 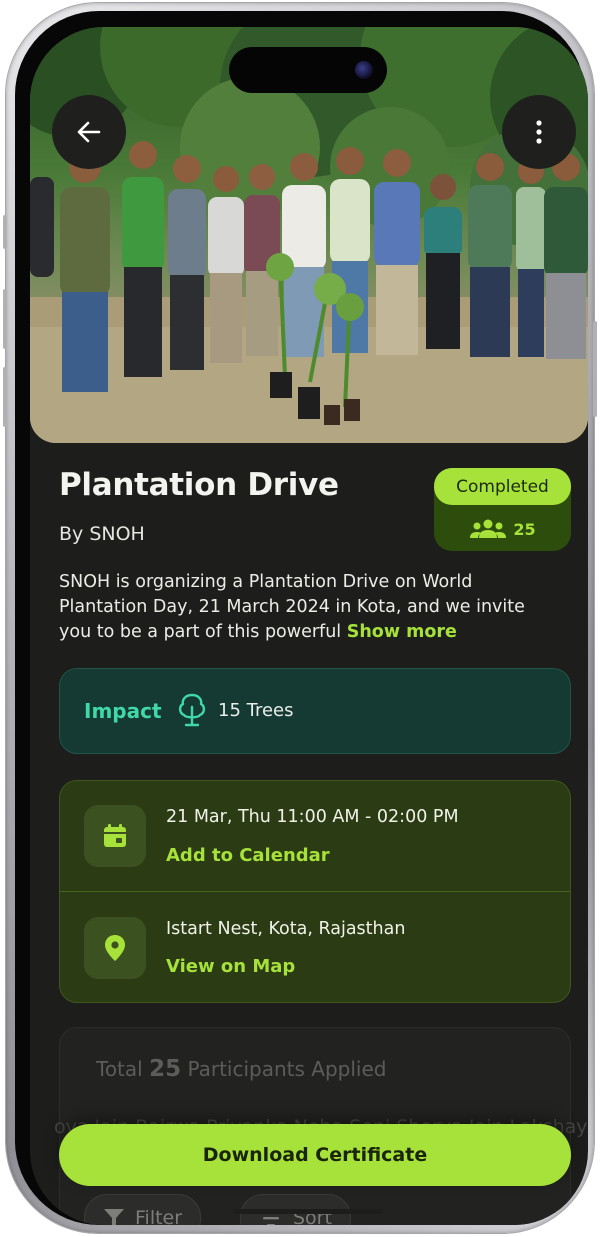 I want to click on event-datetime: 21 Mar, Thu 11:00 AM - 02:00 PM, so click(x=312, y=817).